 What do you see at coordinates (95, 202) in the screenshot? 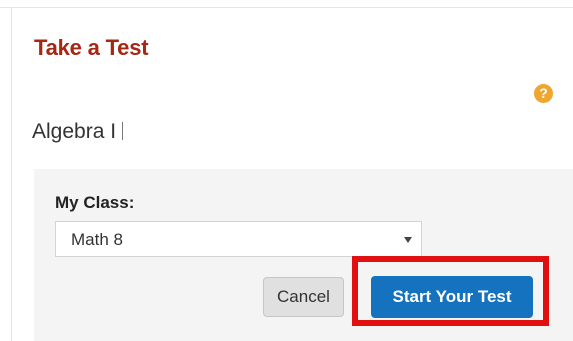
I see `my-class-label: My Class:` at bounding box center [95, 202].